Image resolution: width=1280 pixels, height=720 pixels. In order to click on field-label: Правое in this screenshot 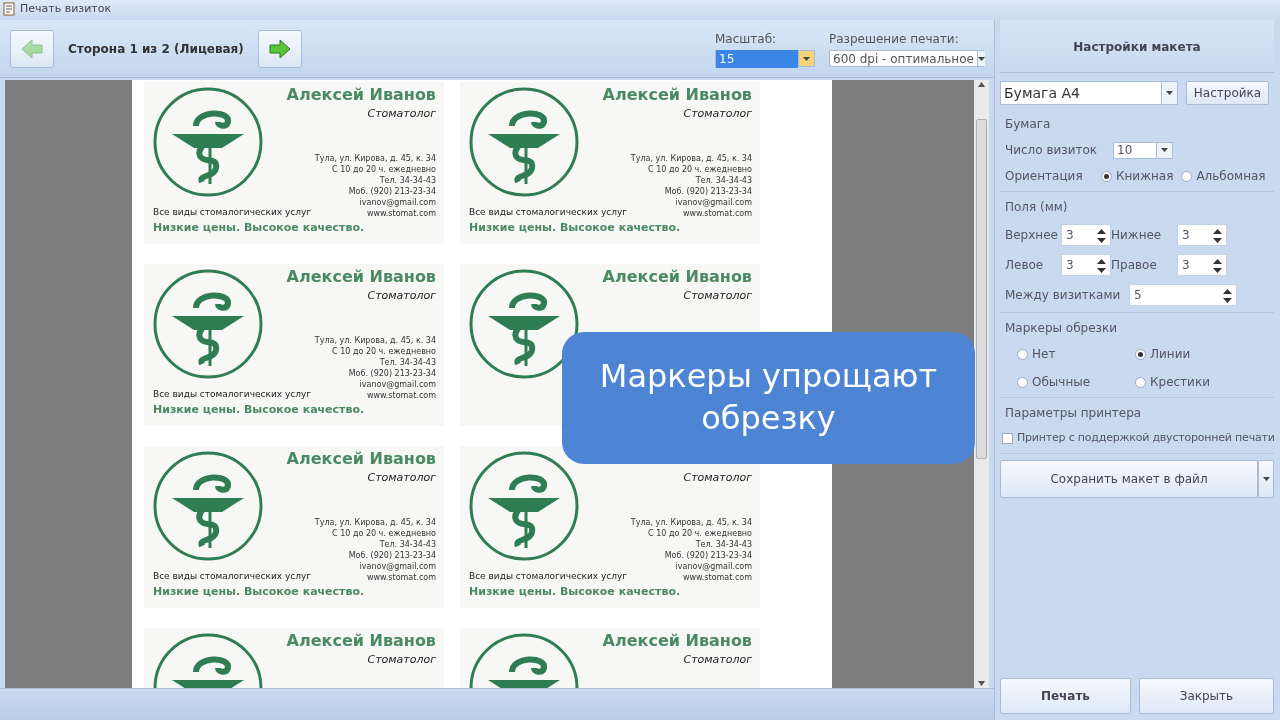, I will do `click(1134, 265)`.